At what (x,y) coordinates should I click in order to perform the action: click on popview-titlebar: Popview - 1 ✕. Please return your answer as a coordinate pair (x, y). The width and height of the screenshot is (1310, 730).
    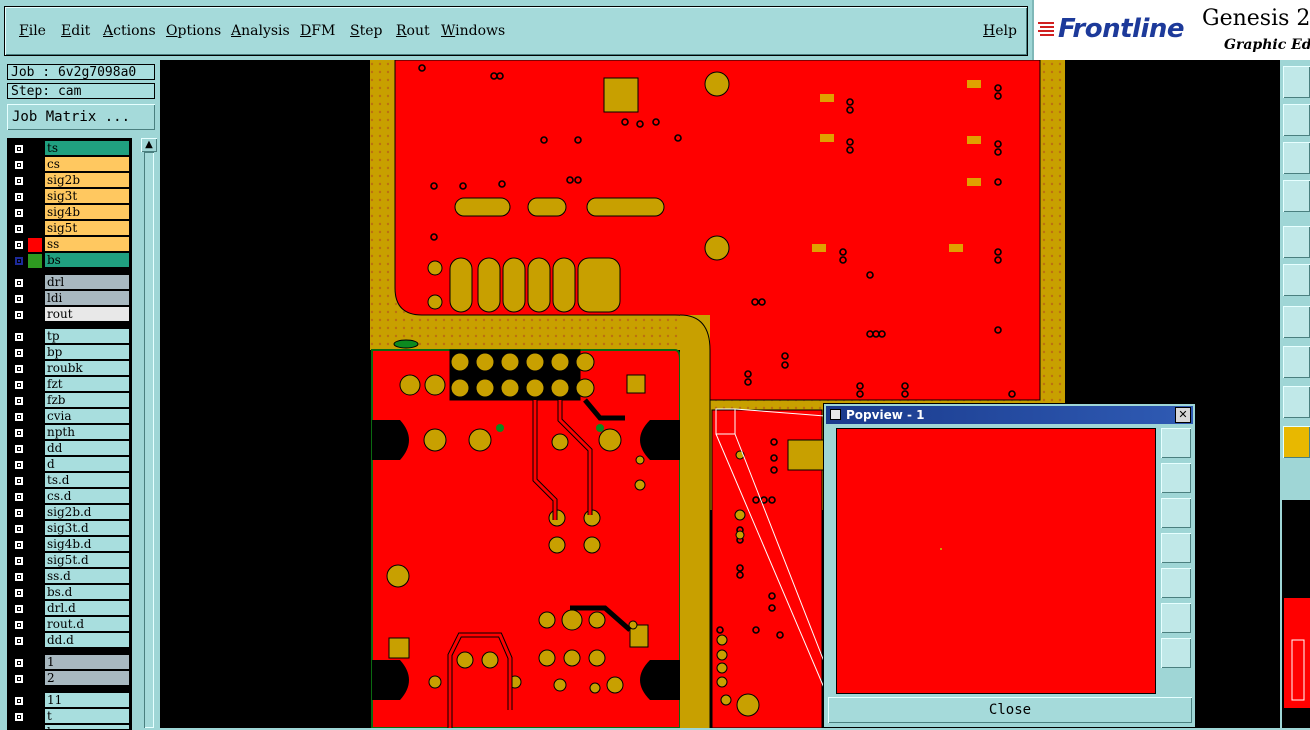
    Looking at the image, I should click on (1009, 415).